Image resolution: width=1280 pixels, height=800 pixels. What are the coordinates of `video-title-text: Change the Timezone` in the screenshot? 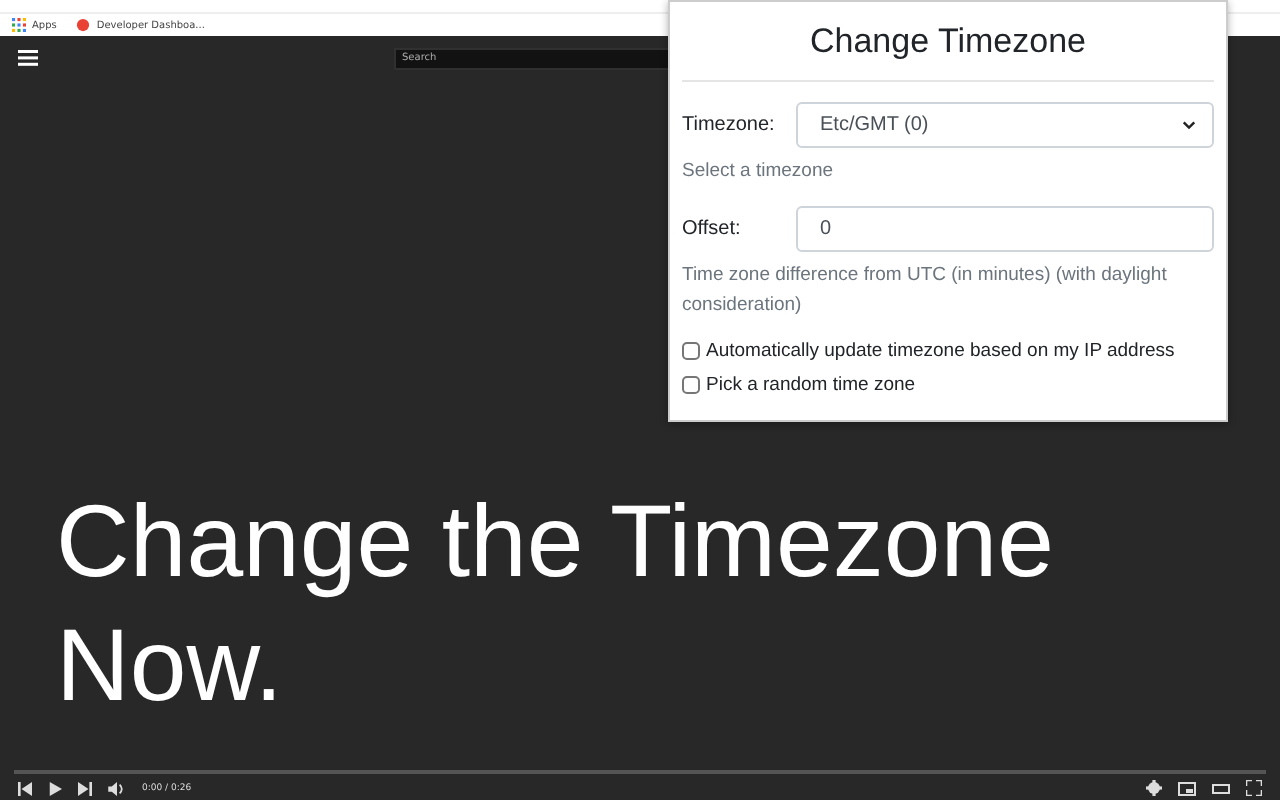 It's located at (556, 542).